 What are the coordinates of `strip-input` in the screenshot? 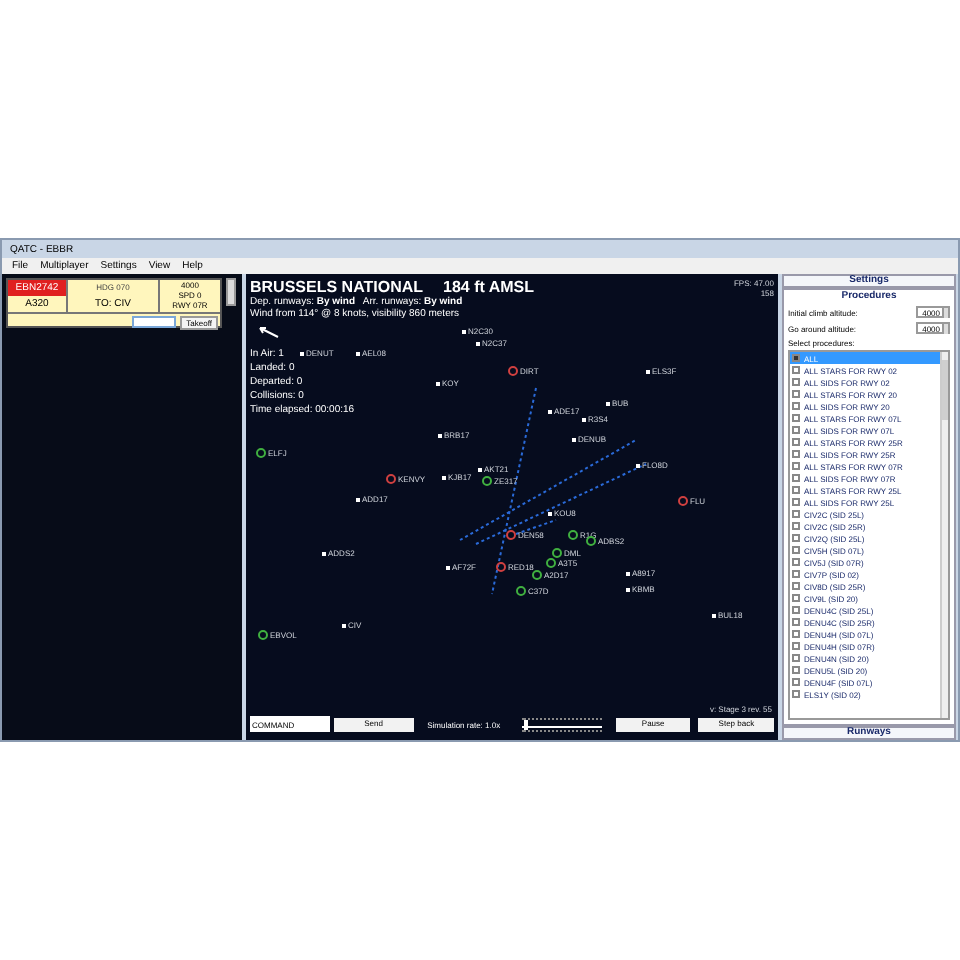 It's located at (154, 322).